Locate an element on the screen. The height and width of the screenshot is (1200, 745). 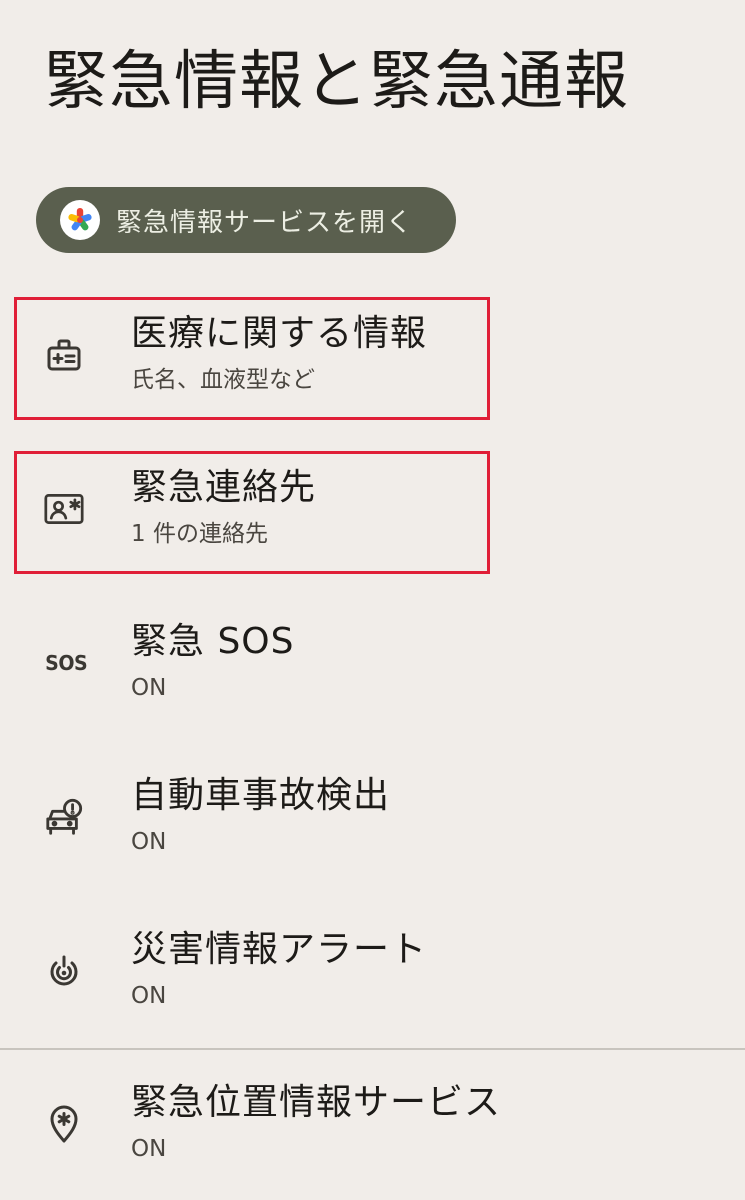
medical-info-subtitle: 氏名、血液型など is located at coordinates (223, 380).